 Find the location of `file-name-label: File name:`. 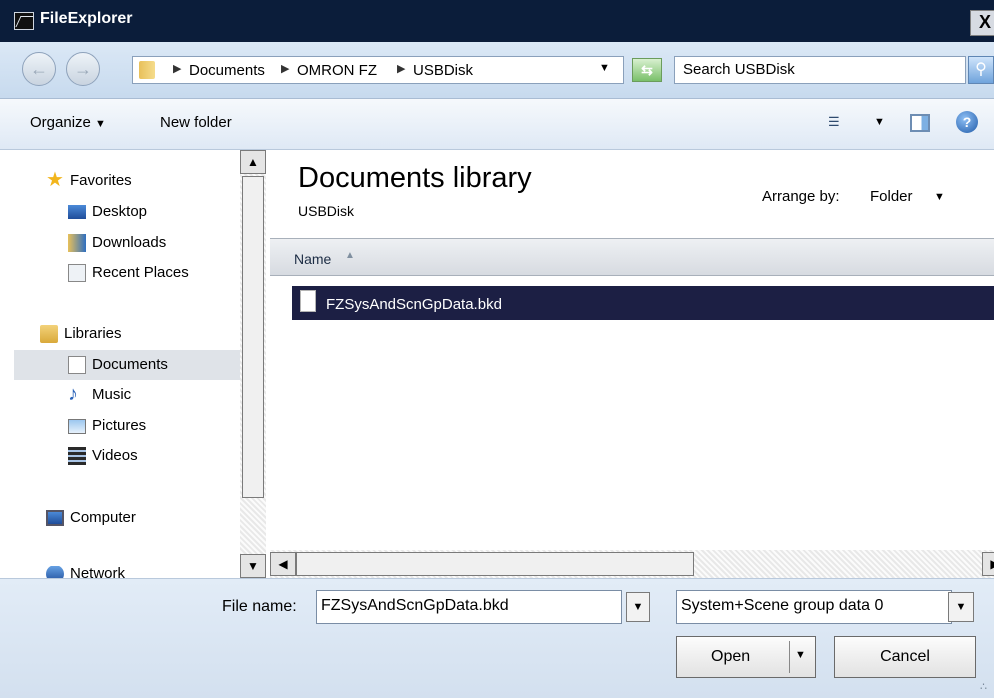

file-name-label: File name: is located at coordinates (259, 606).